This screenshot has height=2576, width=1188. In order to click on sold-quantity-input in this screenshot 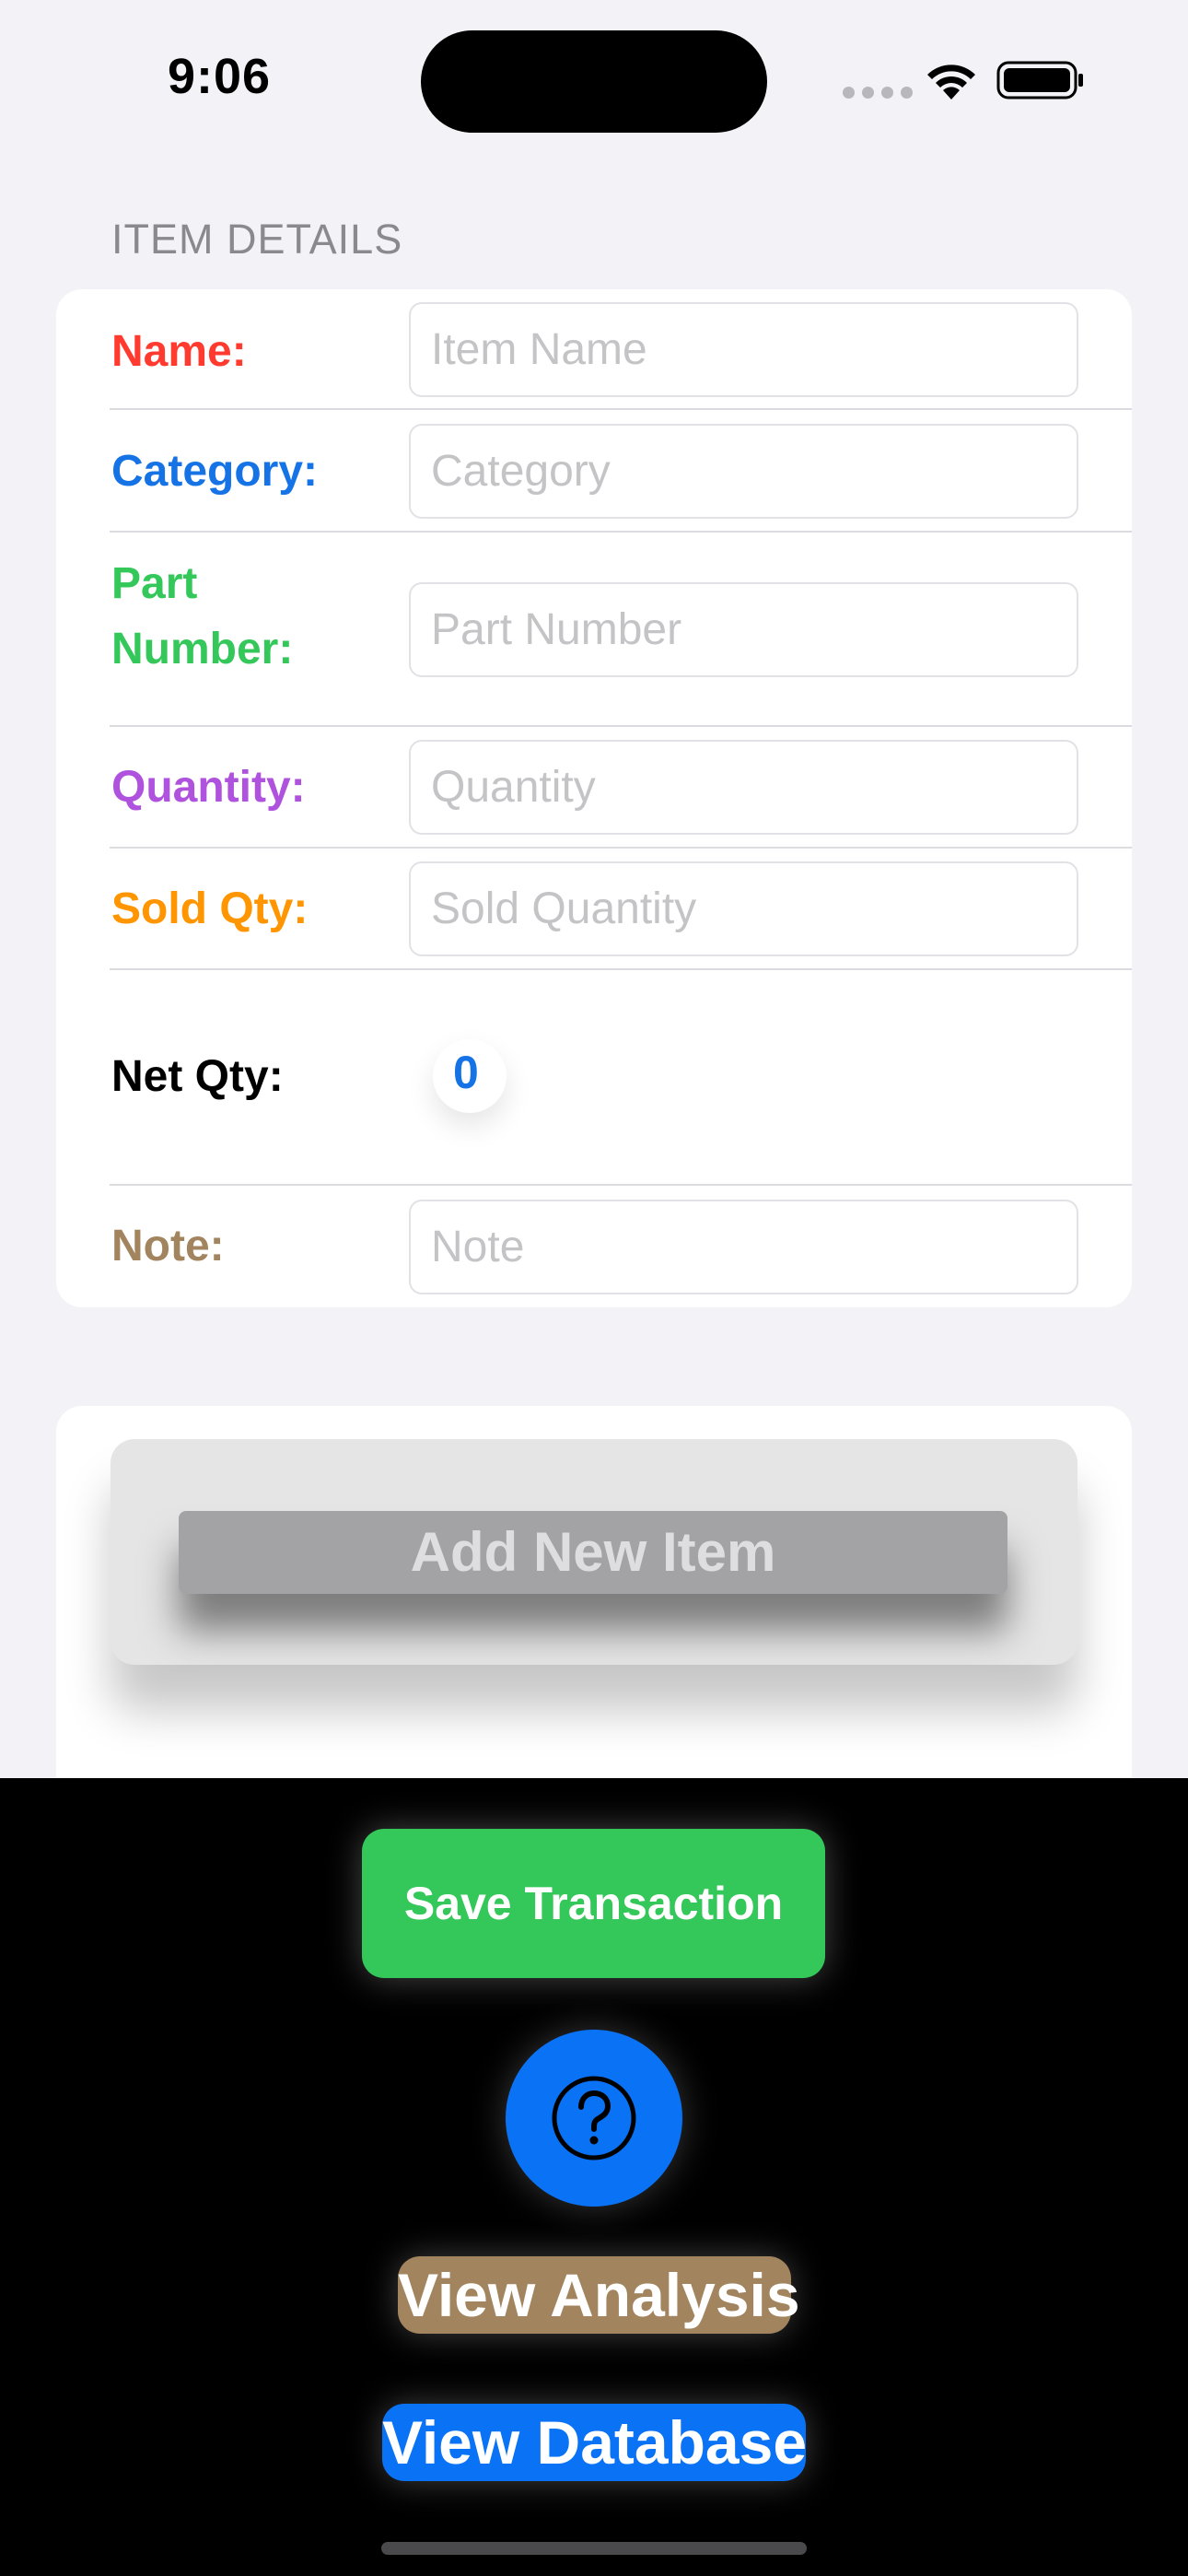, I will do `click(743, 908)`.